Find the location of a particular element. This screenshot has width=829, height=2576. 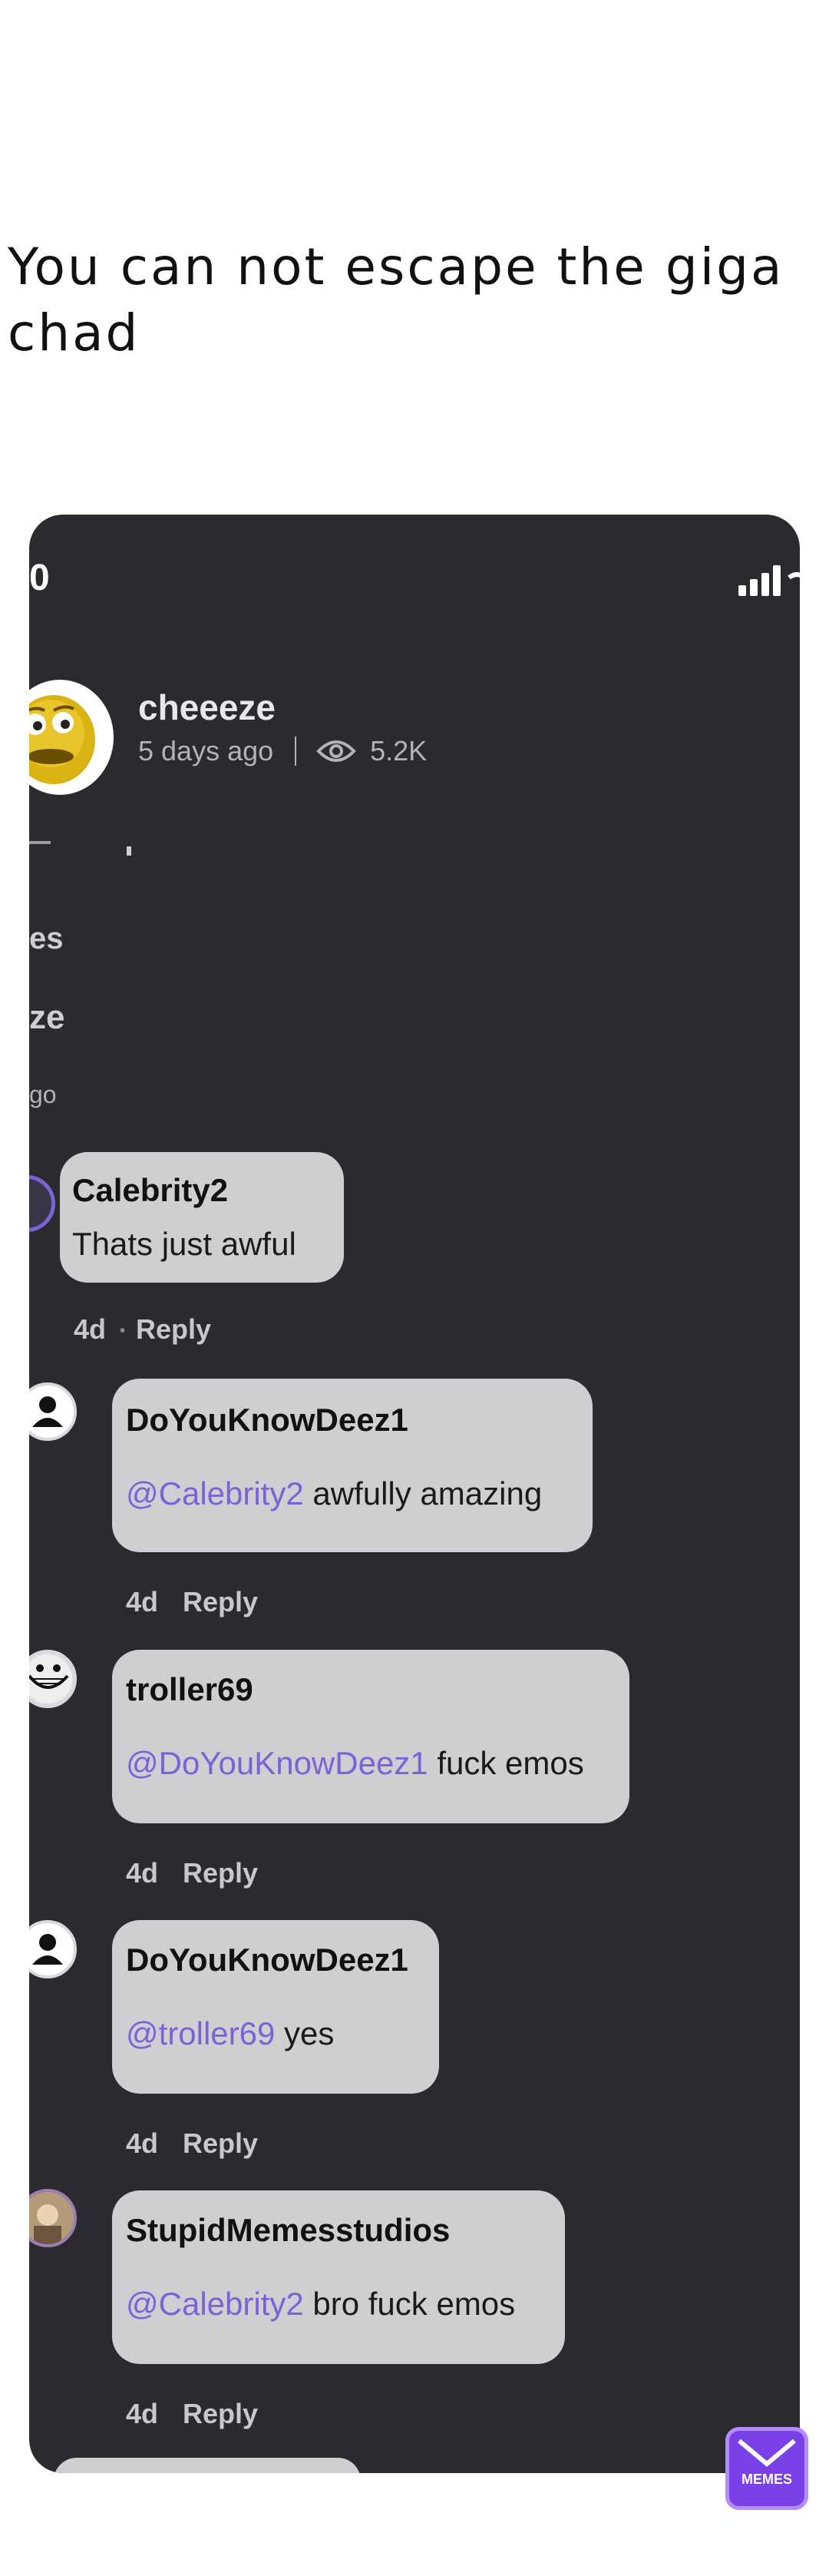

meta-divider is located at coordinates (296, 752).